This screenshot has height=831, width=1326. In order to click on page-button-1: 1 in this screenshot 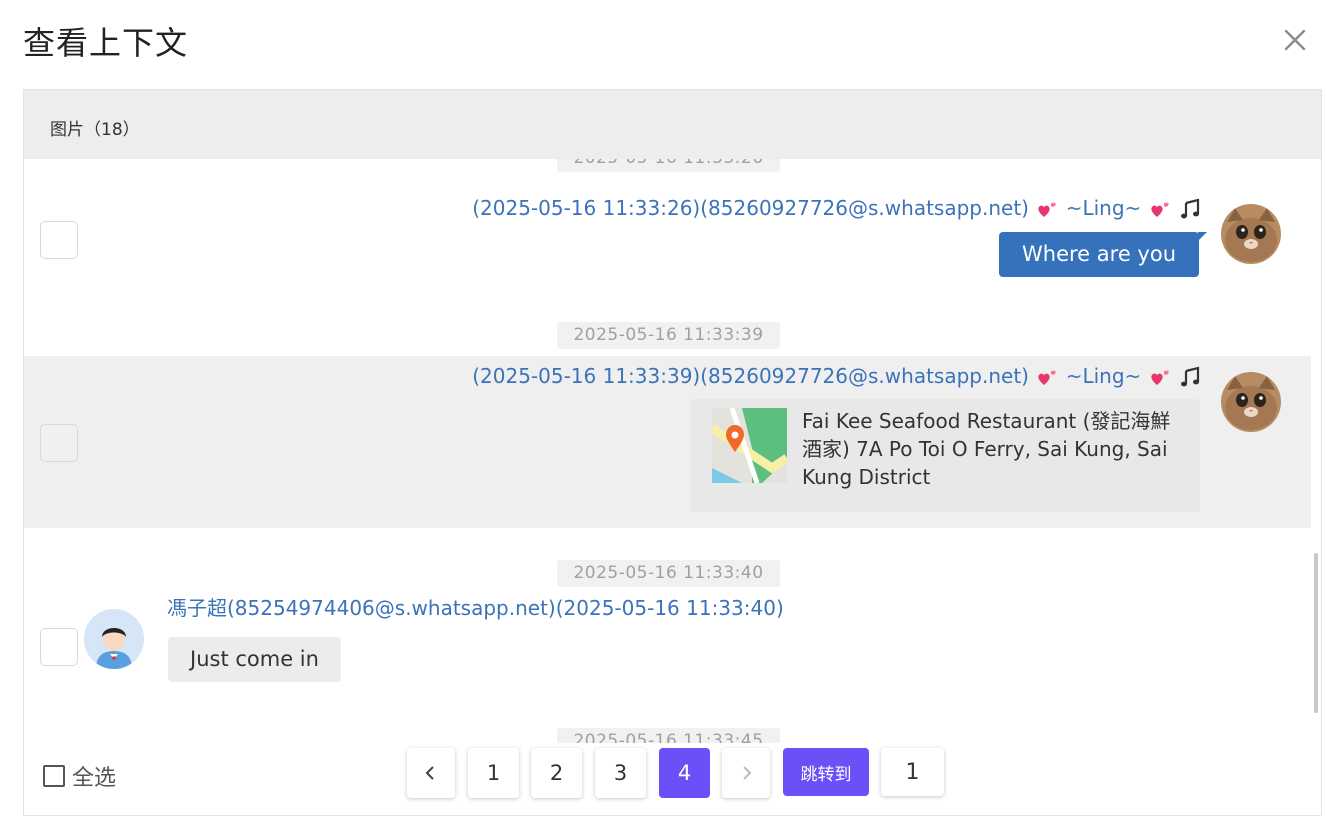, I will do `click(493, 773)`.